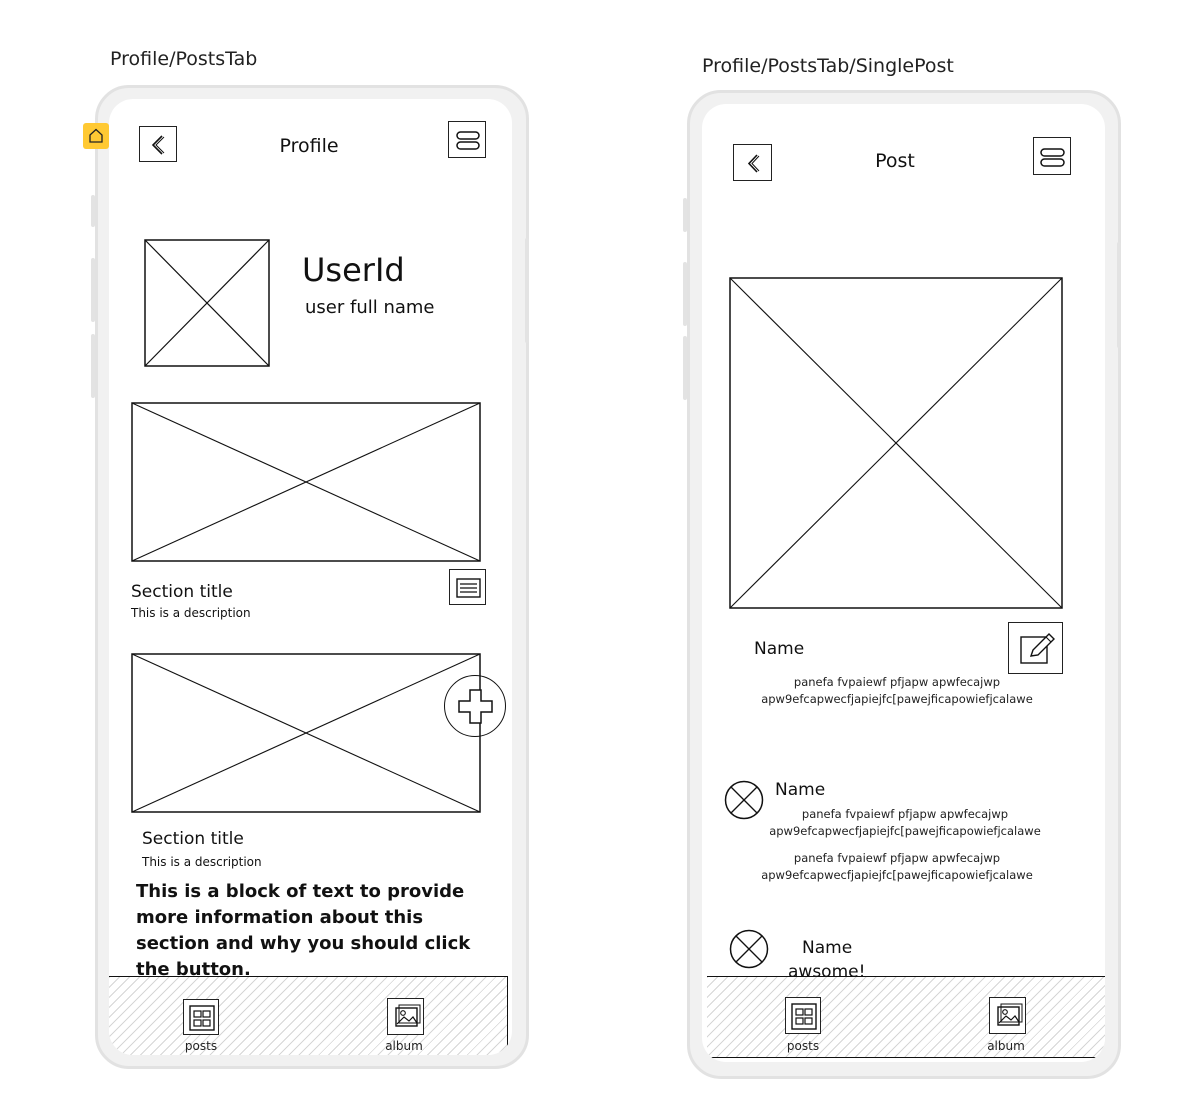 Image resolution: width=1180 pixels, height=1120 pixels. I want to click on frame-label-profile: Profile/PostsTab, so click(184, 59).